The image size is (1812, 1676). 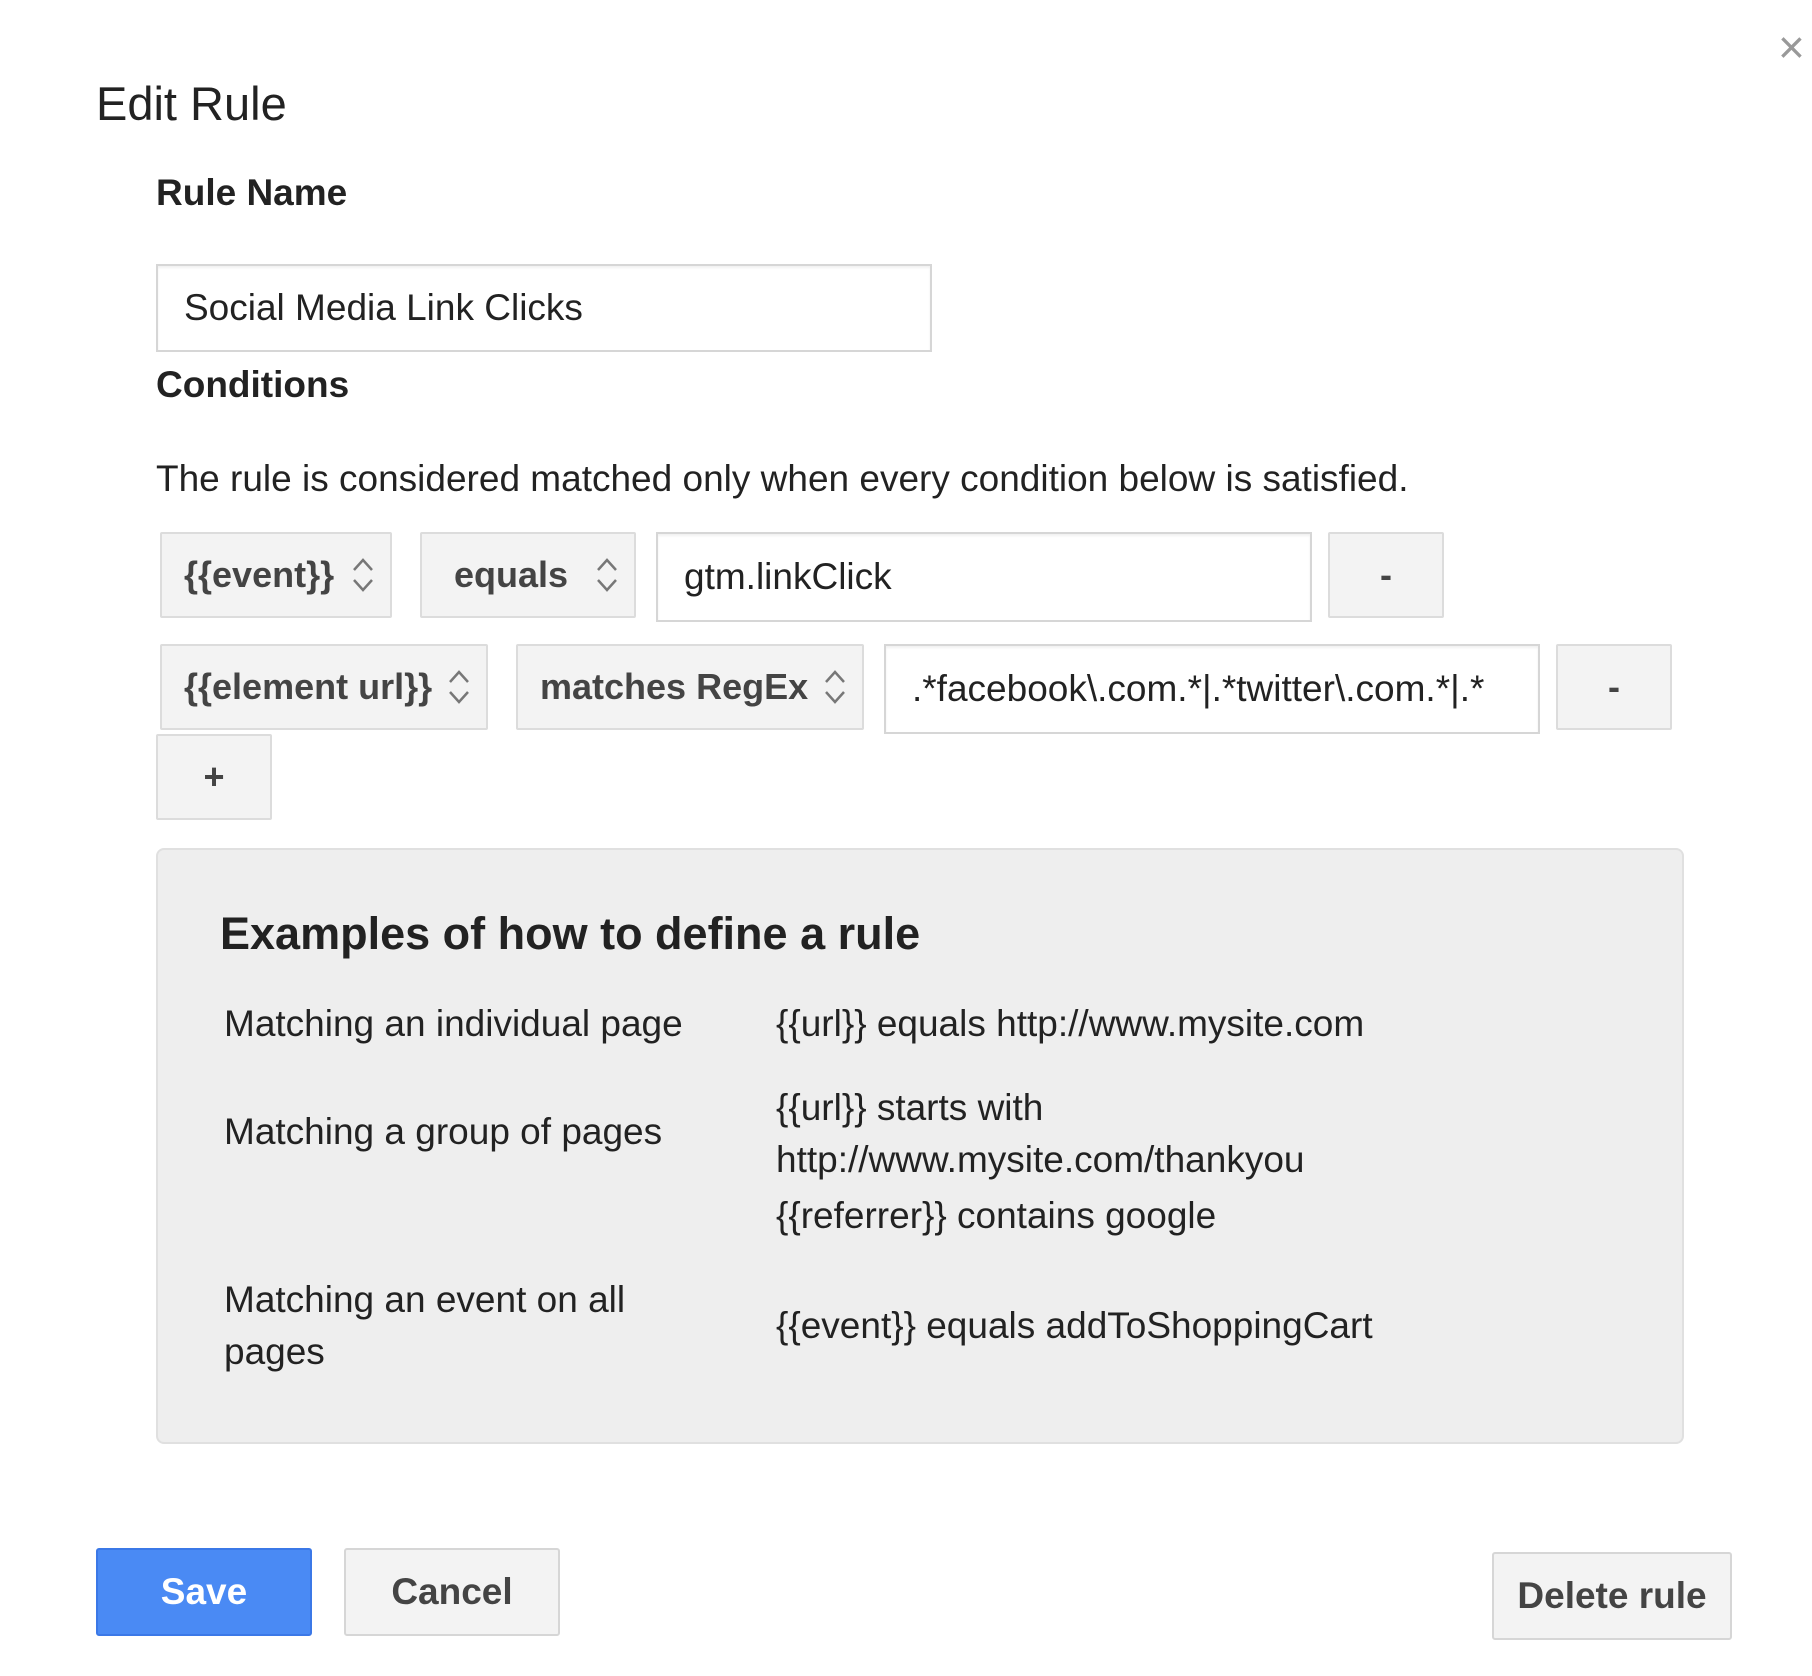 I want to click on condition-2-value-input, so click(x=1212, y=689).